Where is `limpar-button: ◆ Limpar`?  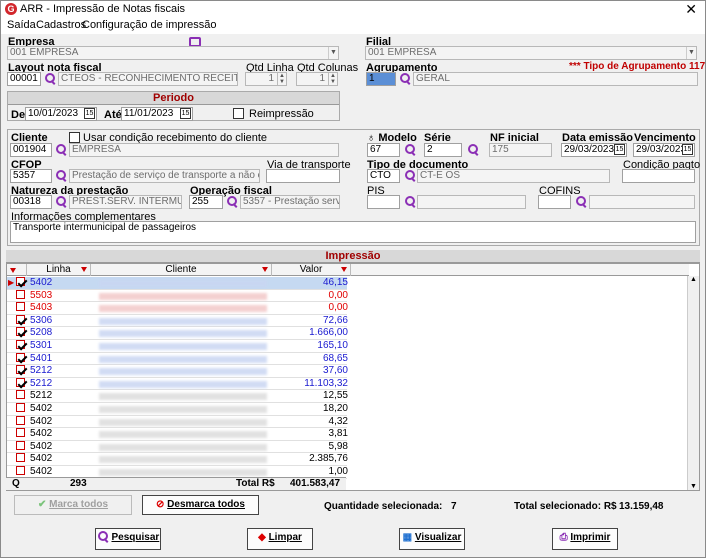 limpar-button: ◆ Limpar is located at coordinates (280, 539).